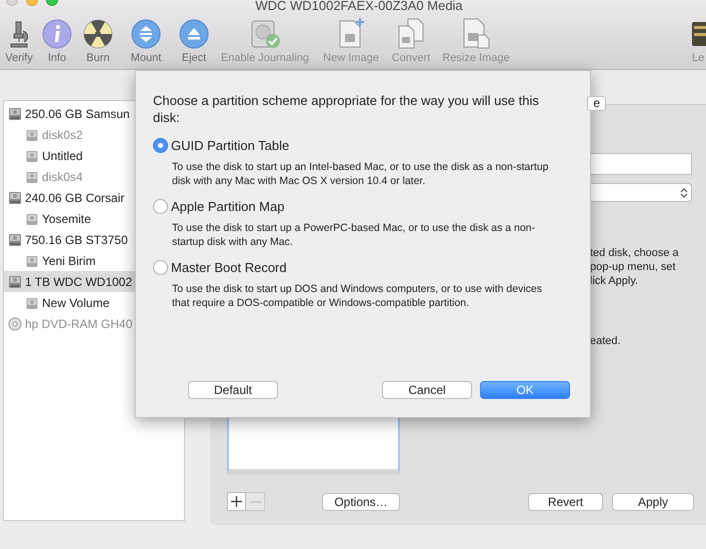 Image resolution: width=706 pixels, height=549 pixels. Describe the element at coordinates (653, 501) in the screenshot. I see `apply-button: Apply` at that location.